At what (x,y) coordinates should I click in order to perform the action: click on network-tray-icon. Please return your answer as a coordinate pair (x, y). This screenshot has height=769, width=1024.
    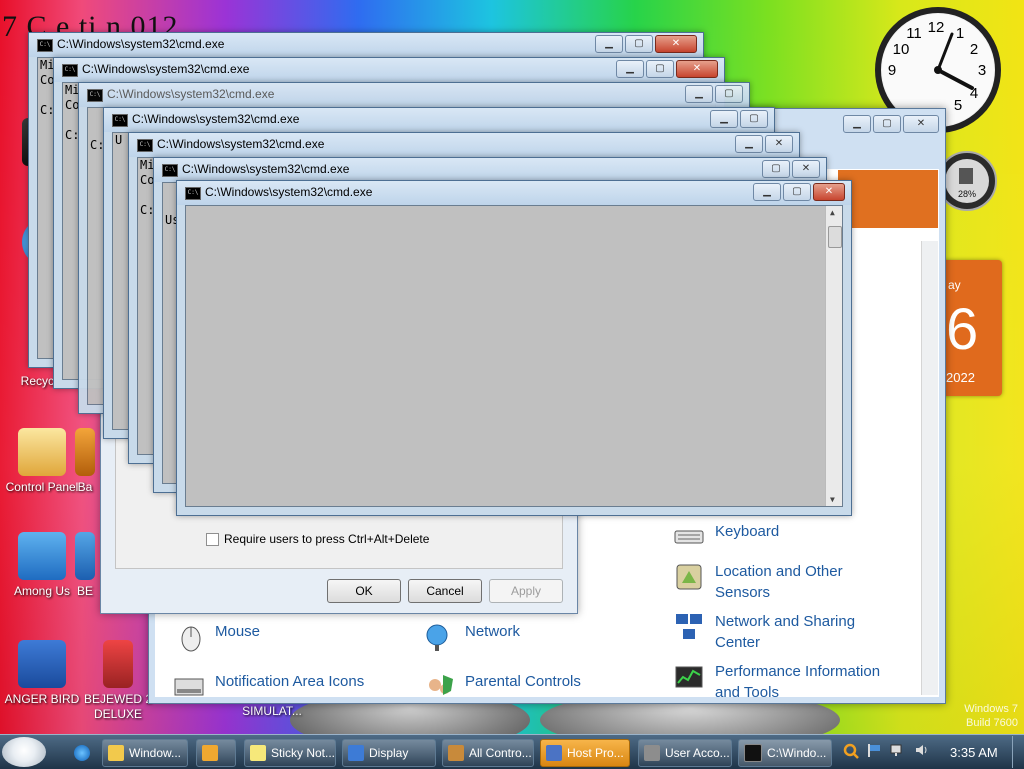
    Looking at the image, I should click on (898, 751).